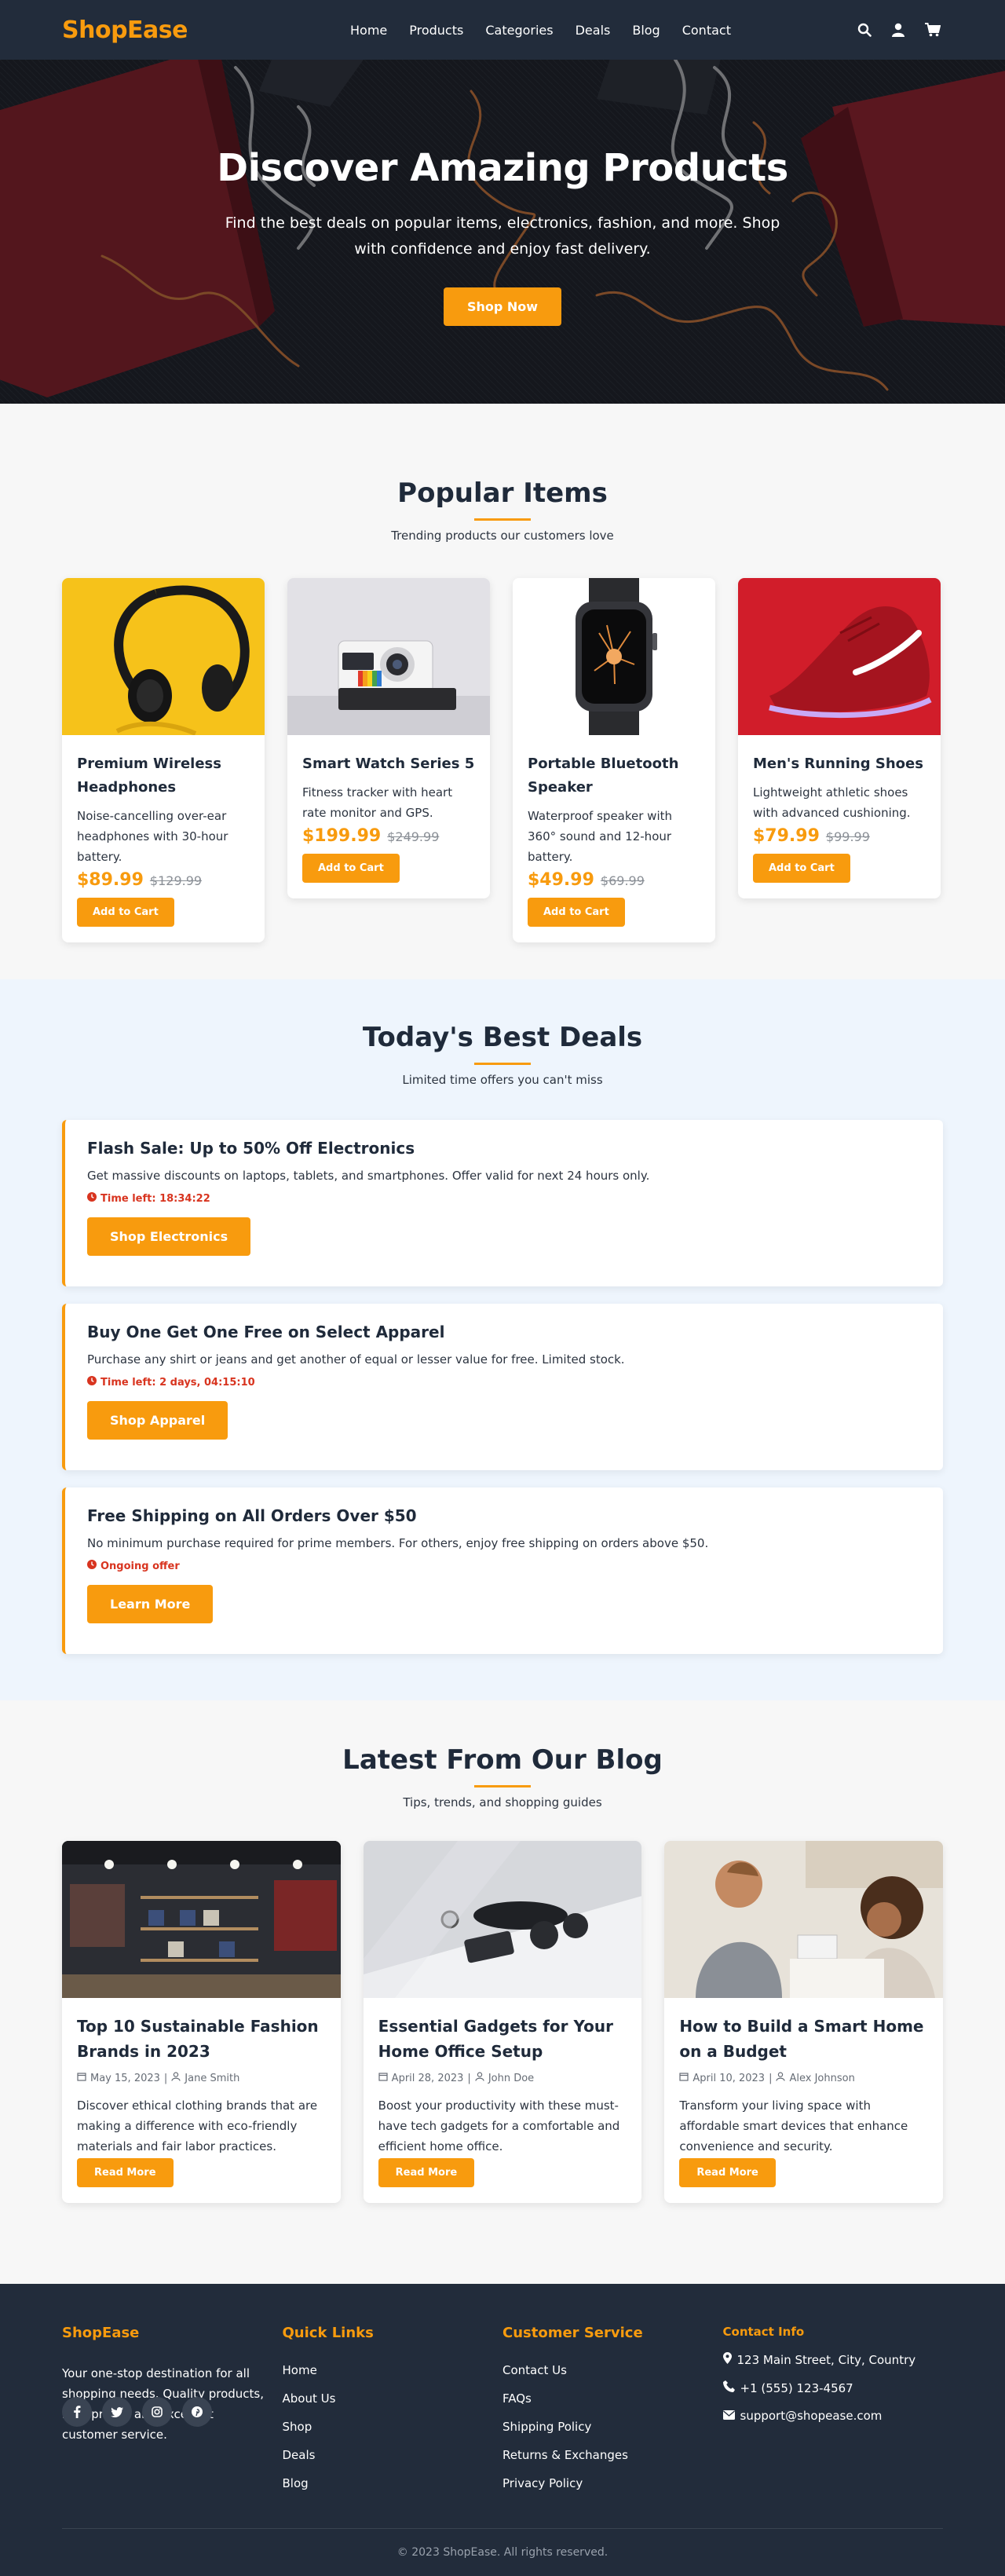  What do you see at coordinates (137, 2412) in the screenshot?
I see `social-links` at bounding box center [137, 2412].